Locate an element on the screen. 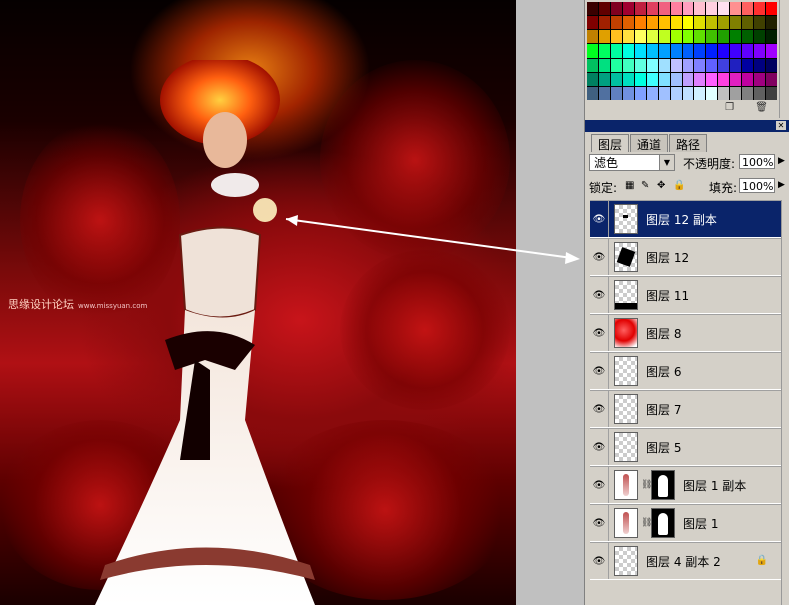 This screenshot has height=605, width=789. layer-row: 👁 图层 12 is located at coordinates (686, 257).